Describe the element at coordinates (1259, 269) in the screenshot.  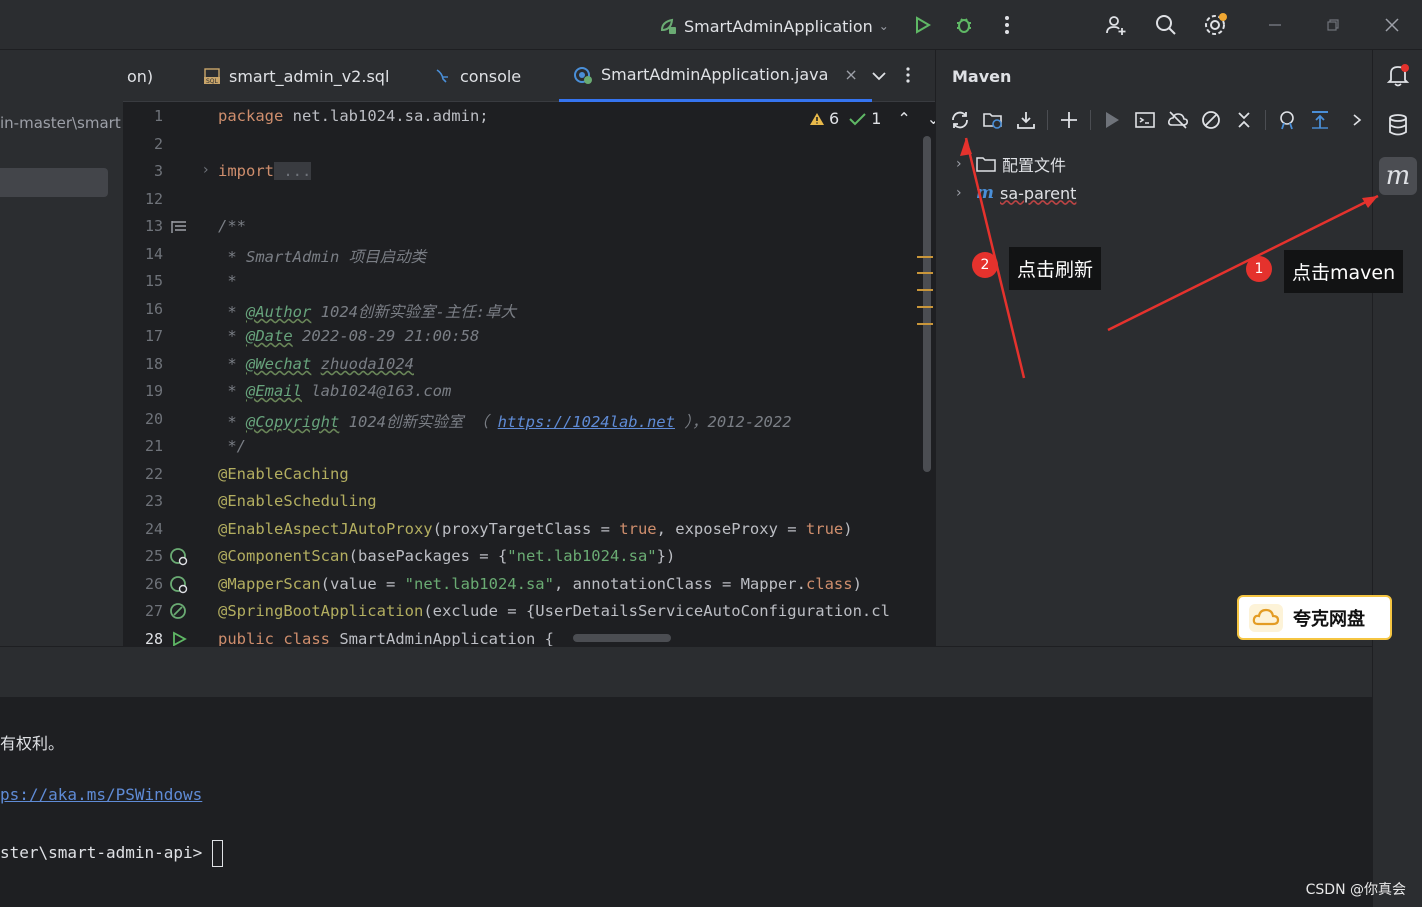
I see `step-badge-1: 1` at that location.